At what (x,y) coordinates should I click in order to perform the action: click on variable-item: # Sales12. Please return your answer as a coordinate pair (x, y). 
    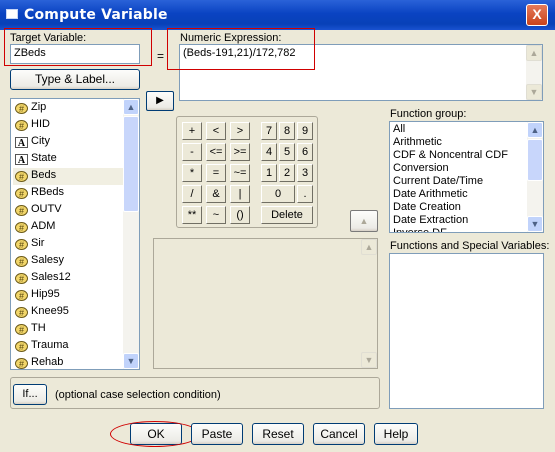
    Looking at the image, I should click on (68, 278).